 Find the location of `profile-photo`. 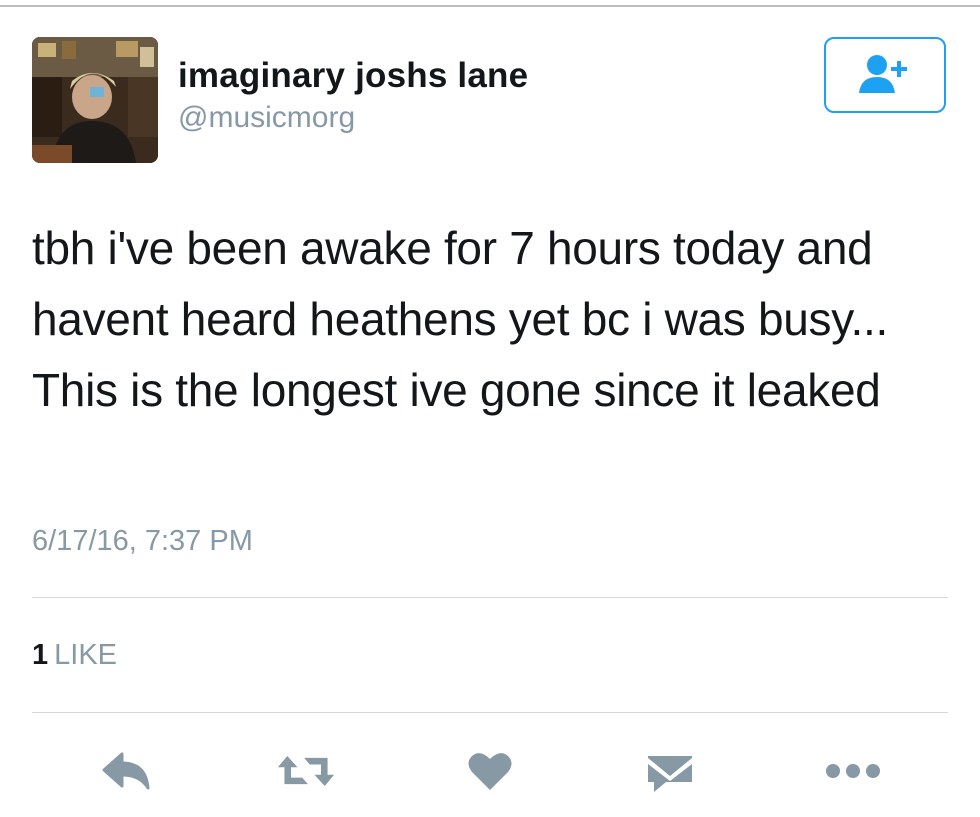

profile-photo is located at coordinates (95, 100).